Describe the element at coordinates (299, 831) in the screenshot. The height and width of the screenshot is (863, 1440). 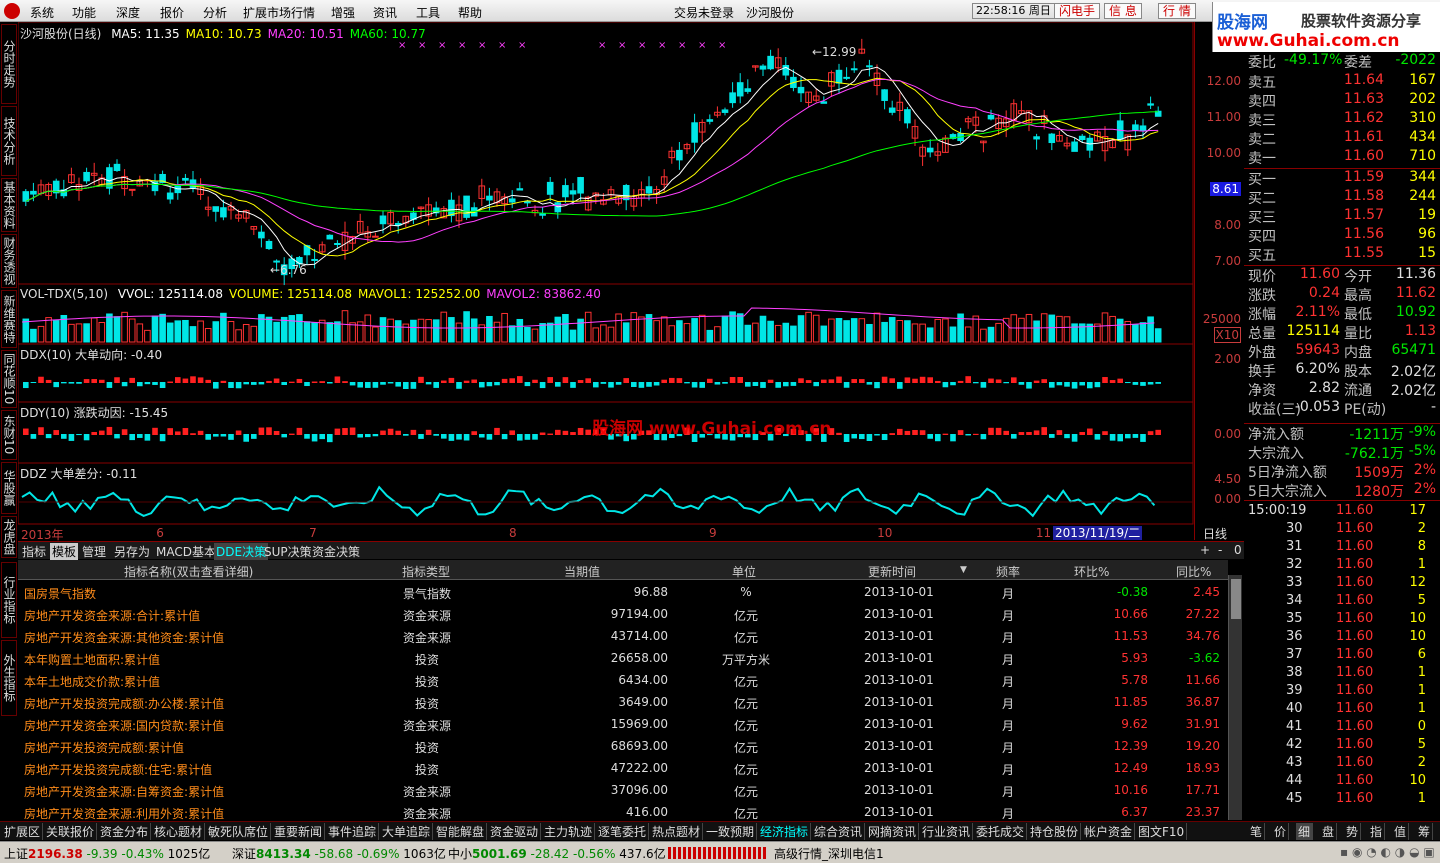
I see `bottom-tab: 重要新闻` at that location.